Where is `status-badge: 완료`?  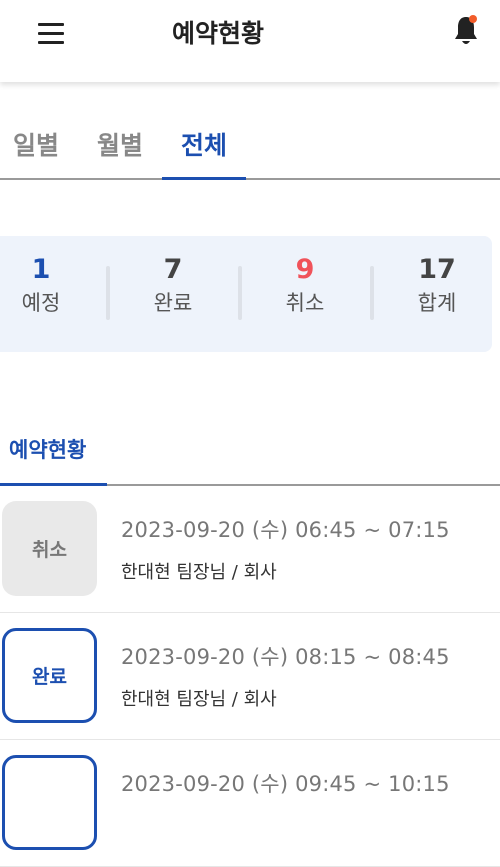
status-badge: 완료 is located at coordinates (49, 675).